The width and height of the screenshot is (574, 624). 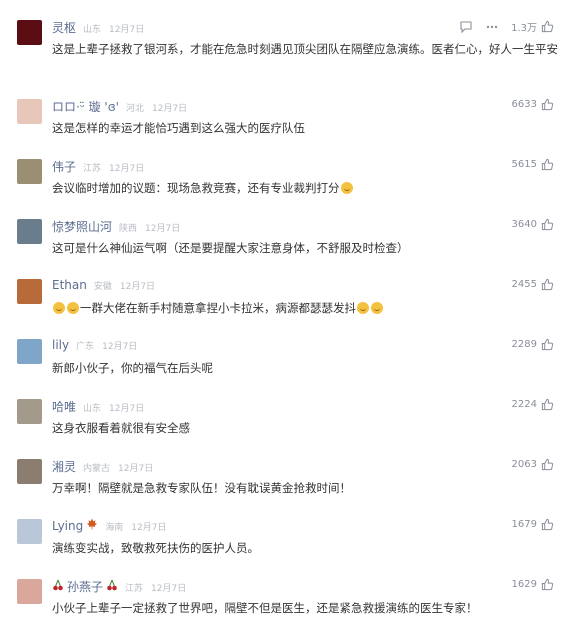 What do you see at coordinates (524, 524) in the screenshot?
I see `like-count: 1679` at bounding box center [524, 524].